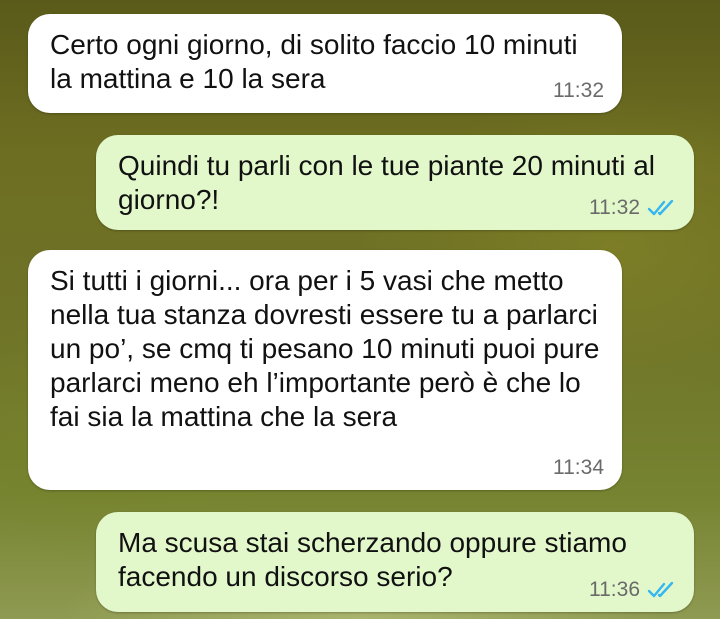 Image resolution: width=720 pixels, height=619 pixels. I want to click on message-time: 11:34, so click(578, 467).